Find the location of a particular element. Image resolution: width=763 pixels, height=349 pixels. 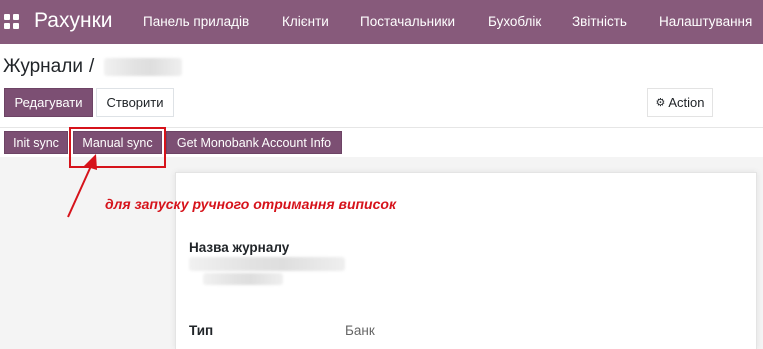

breadcrumb-current-redacted is located at coordinates (143, 67).